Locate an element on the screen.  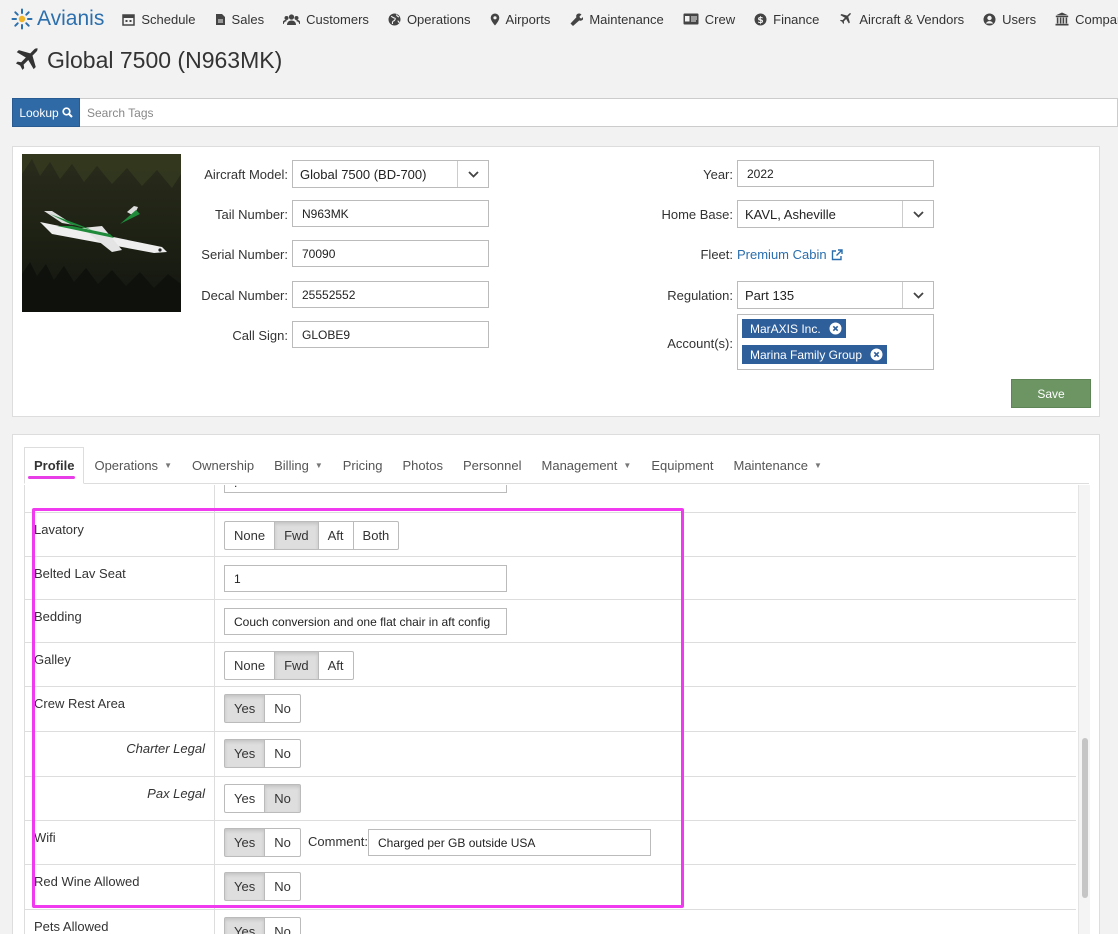
pax-legal-option-no: No is located at coordinates (282, 798).